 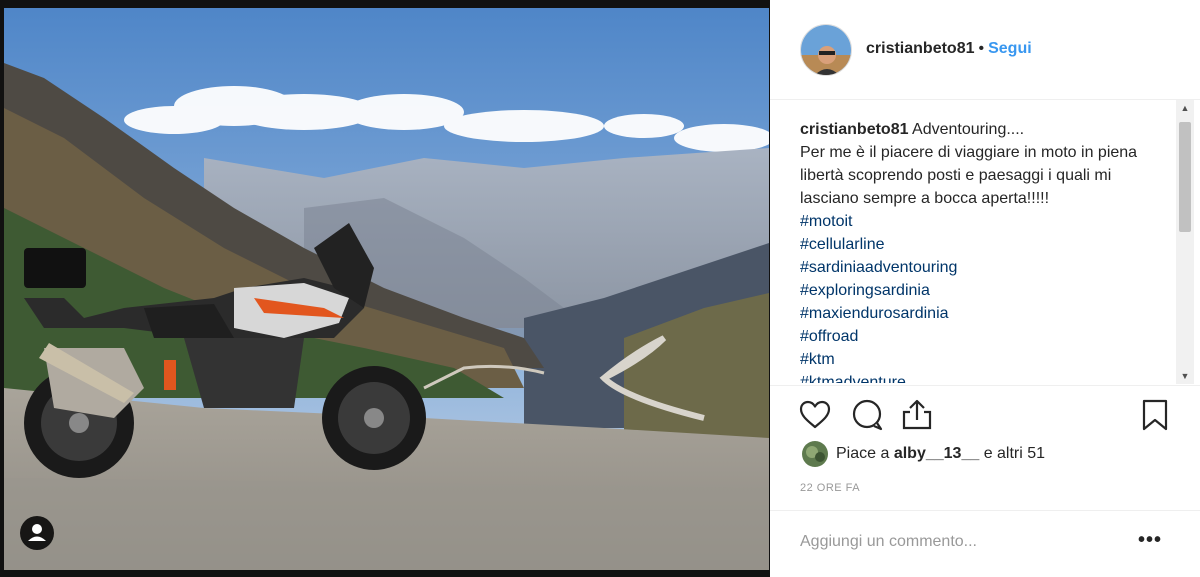 I want to click on likes-others-link: e altri 51, so click(x=1014, y=453).